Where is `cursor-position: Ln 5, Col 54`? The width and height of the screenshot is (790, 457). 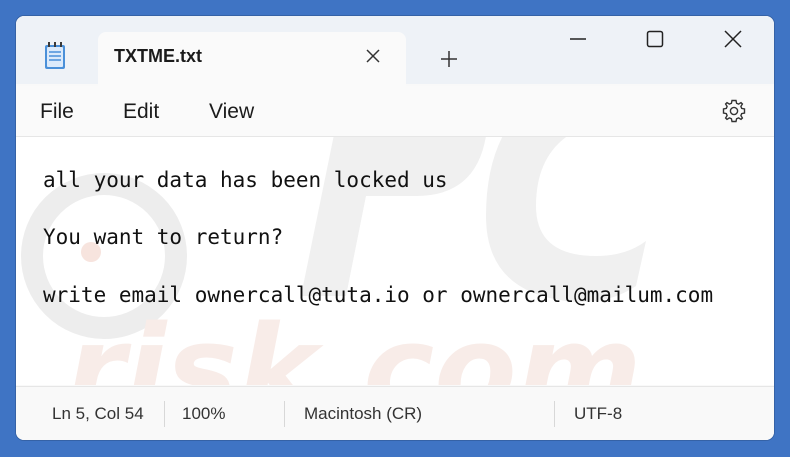
cursor-position: Ln 5, Col 54 is located at coordinates (98, 414).